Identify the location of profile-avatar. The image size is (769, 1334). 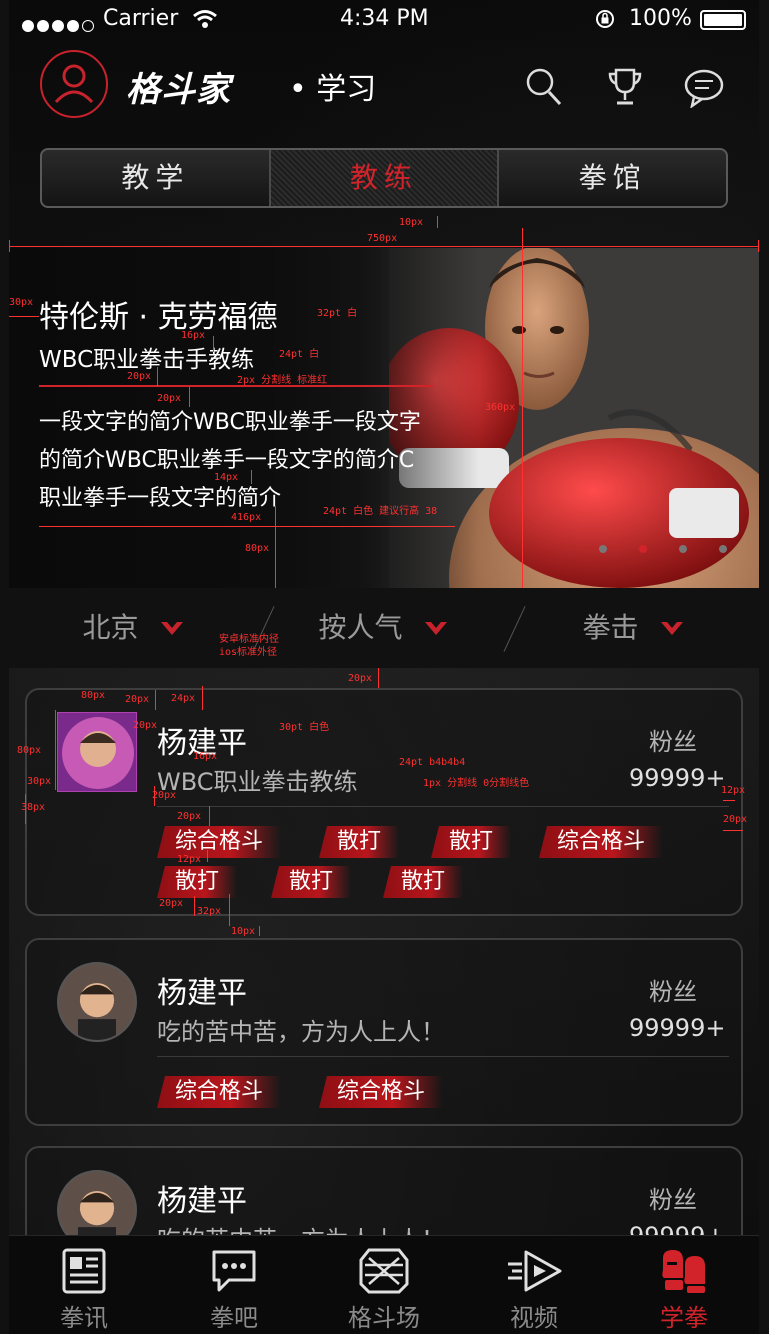
(74, 84).